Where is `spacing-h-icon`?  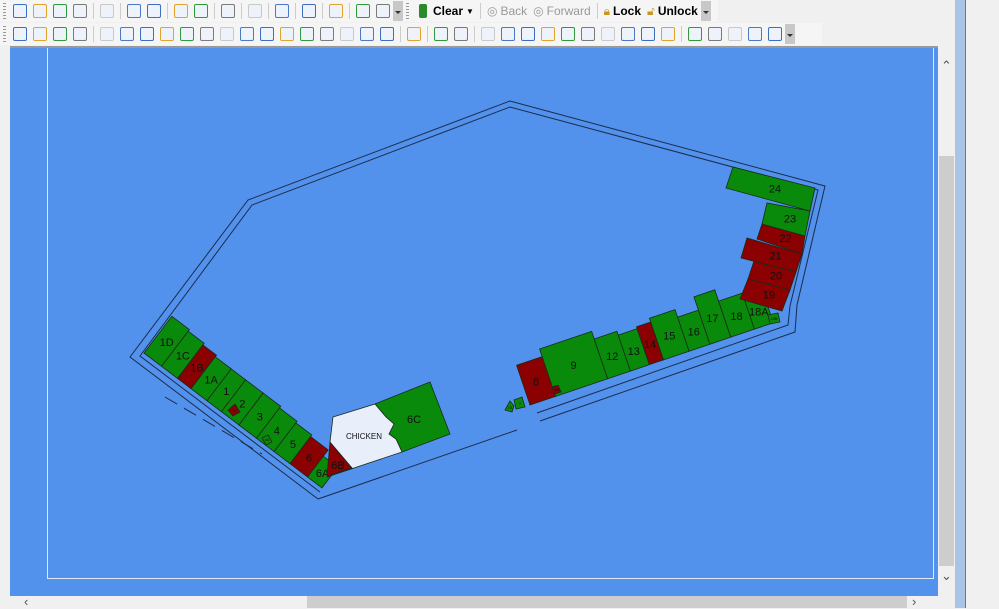
spacing-h-icon is located at coordinates (628, 34).